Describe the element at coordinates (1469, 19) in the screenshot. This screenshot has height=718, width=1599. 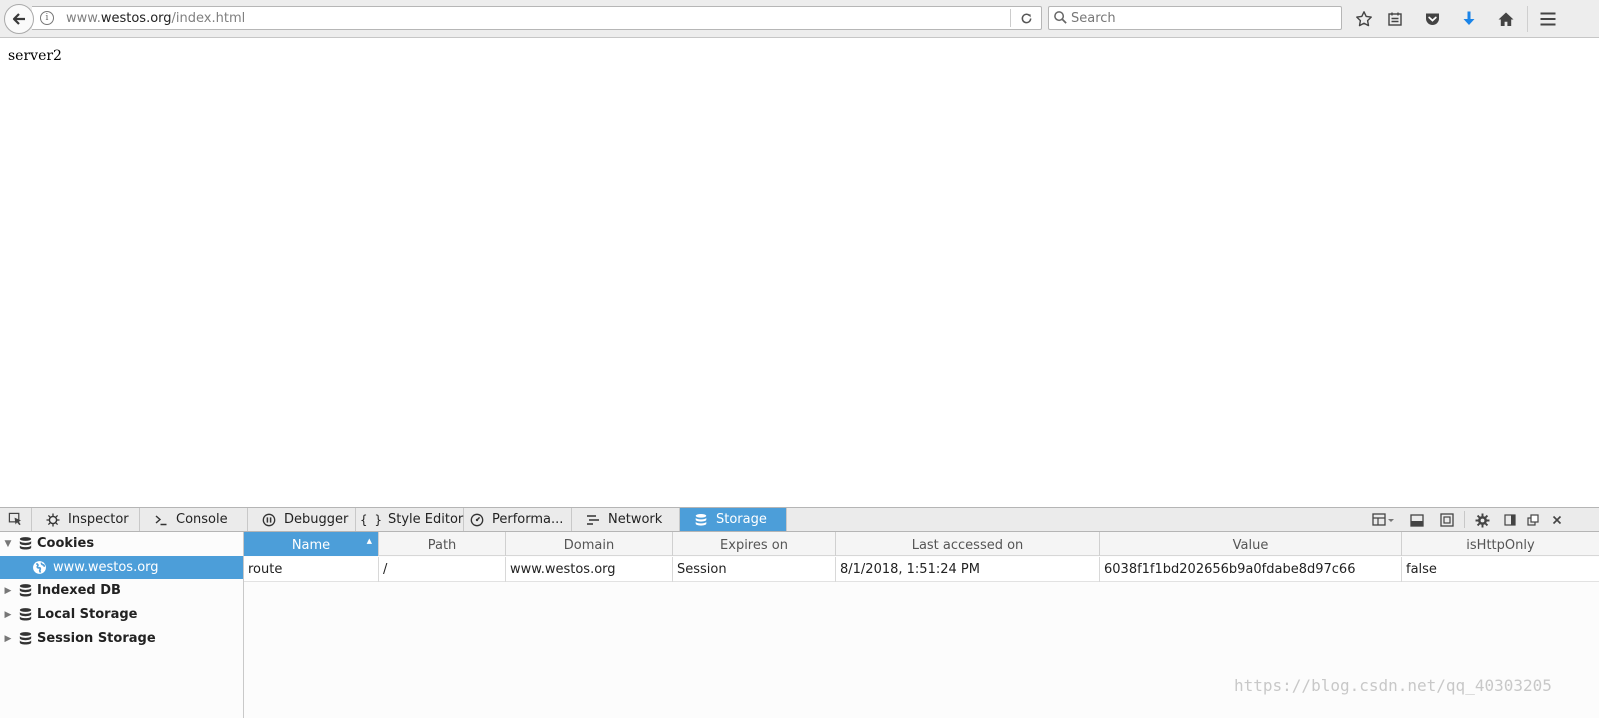
I see `download-icon` at that location.